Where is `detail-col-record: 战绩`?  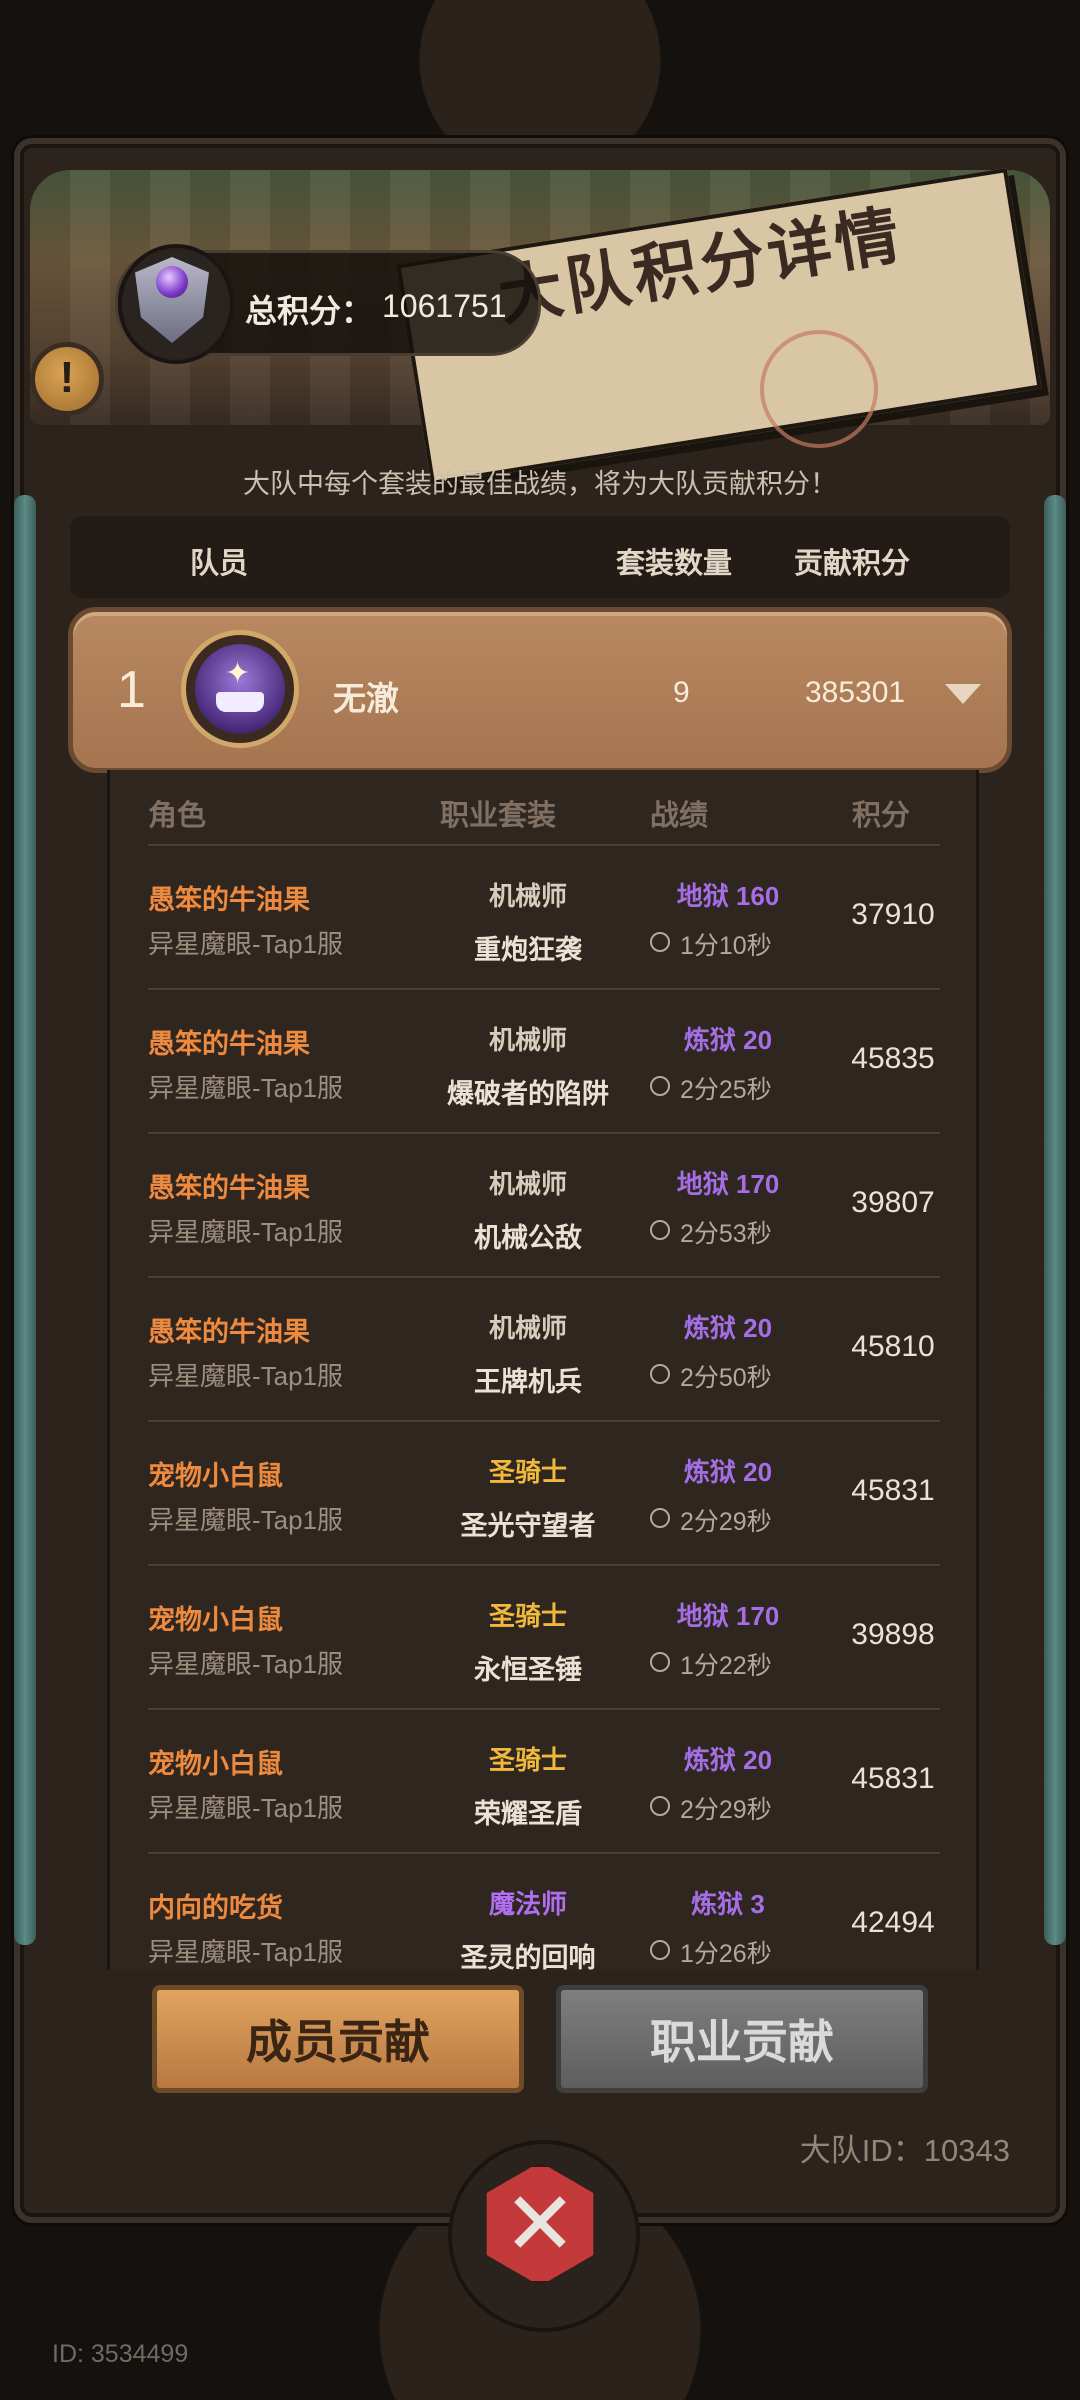
detail-col-record: 战绩 is located at coordinates (679, 816).